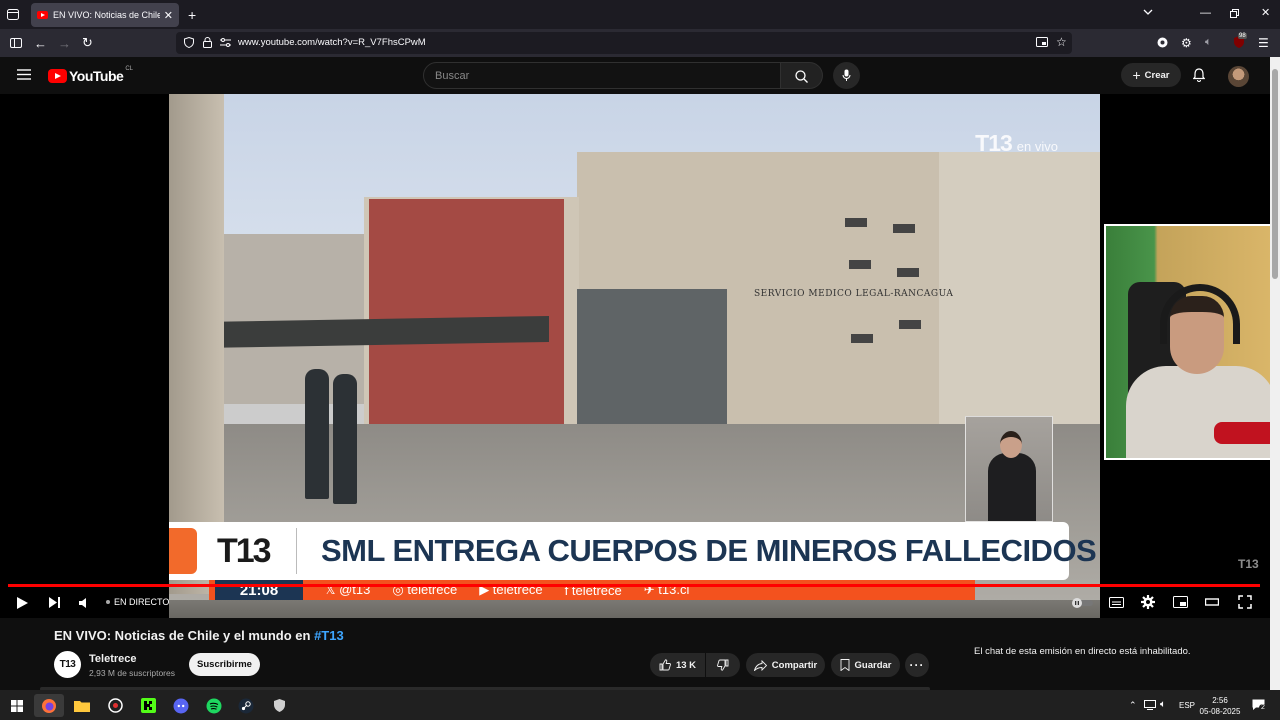  Describe the element at coordinates (677, 665) in the screenshot. I see `like-button: 13 K` at that location.